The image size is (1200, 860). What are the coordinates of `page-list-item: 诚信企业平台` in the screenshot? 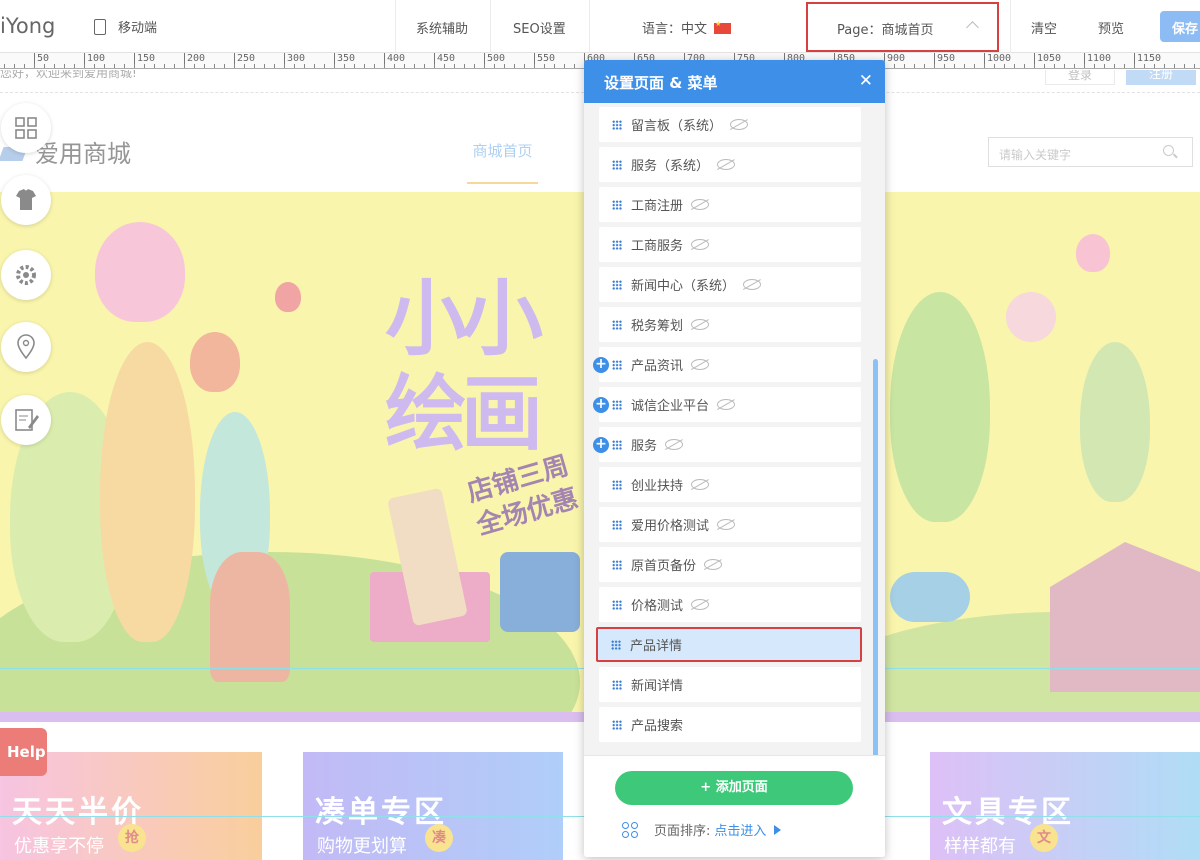 It's located at (730, 404).